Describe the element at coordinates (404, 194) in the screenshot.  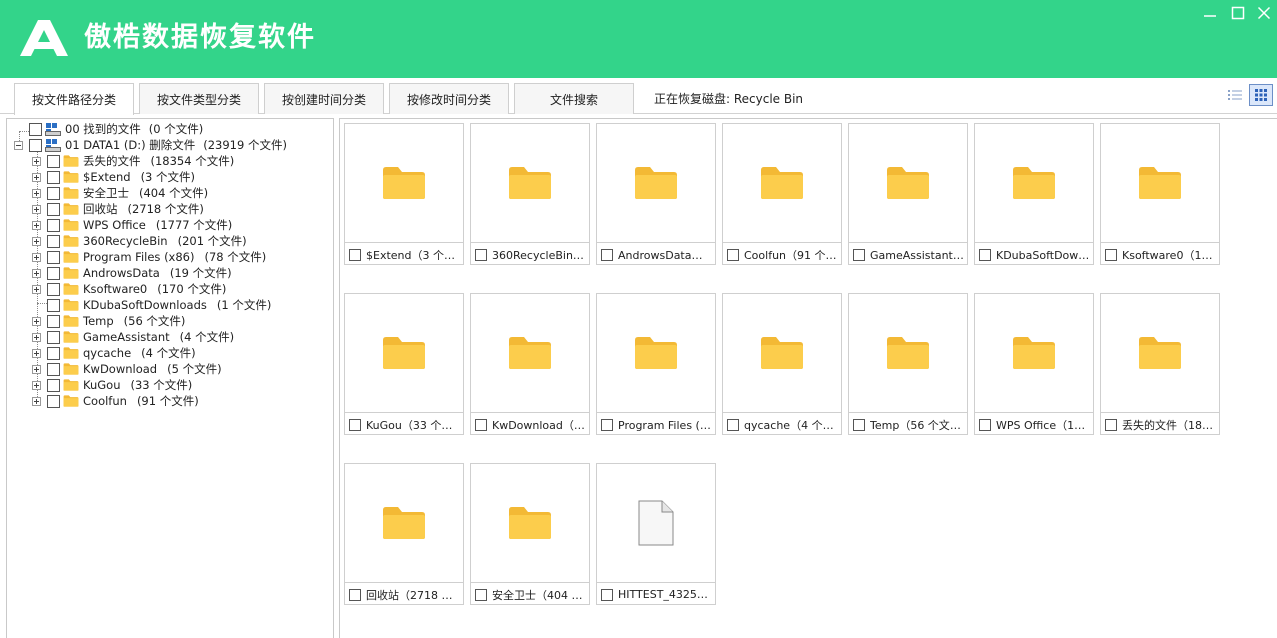
I see `grid-item: $Extend（3 个文件）` at that location.